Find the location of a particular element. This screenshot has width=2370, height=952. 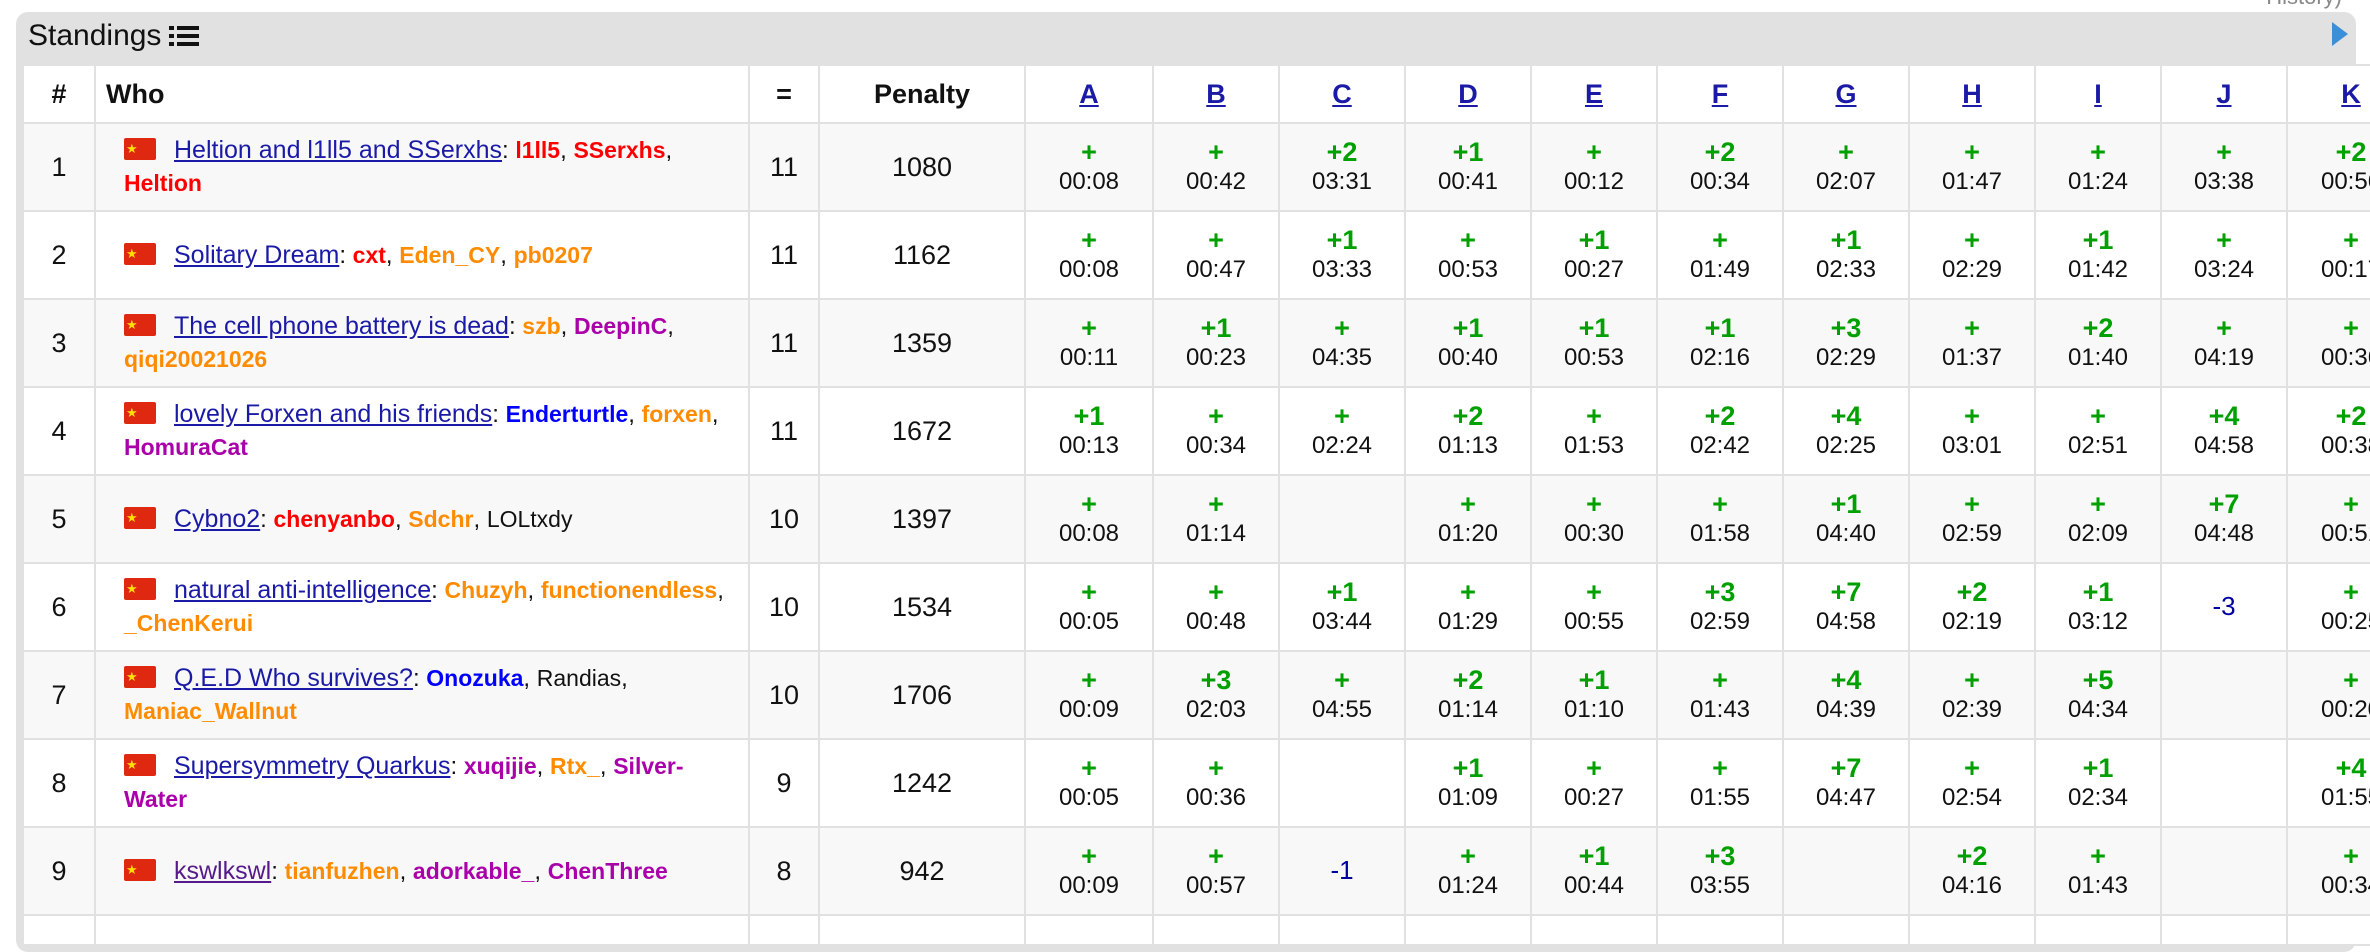

problem-result-cell: +04:55 is located at coordinates (1342, 695).